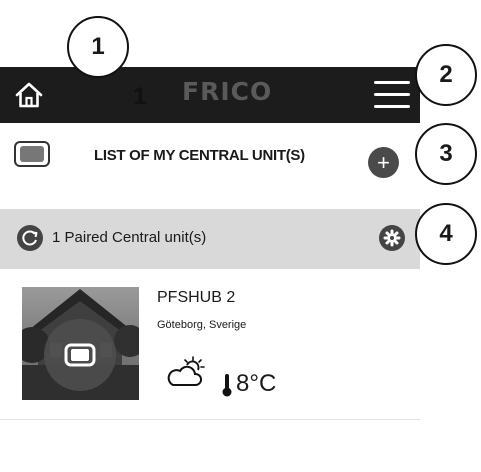 This screenshot has width=481, height=472. I want to click on hub-location: Göteborg, Sverige, so click(202, 325).